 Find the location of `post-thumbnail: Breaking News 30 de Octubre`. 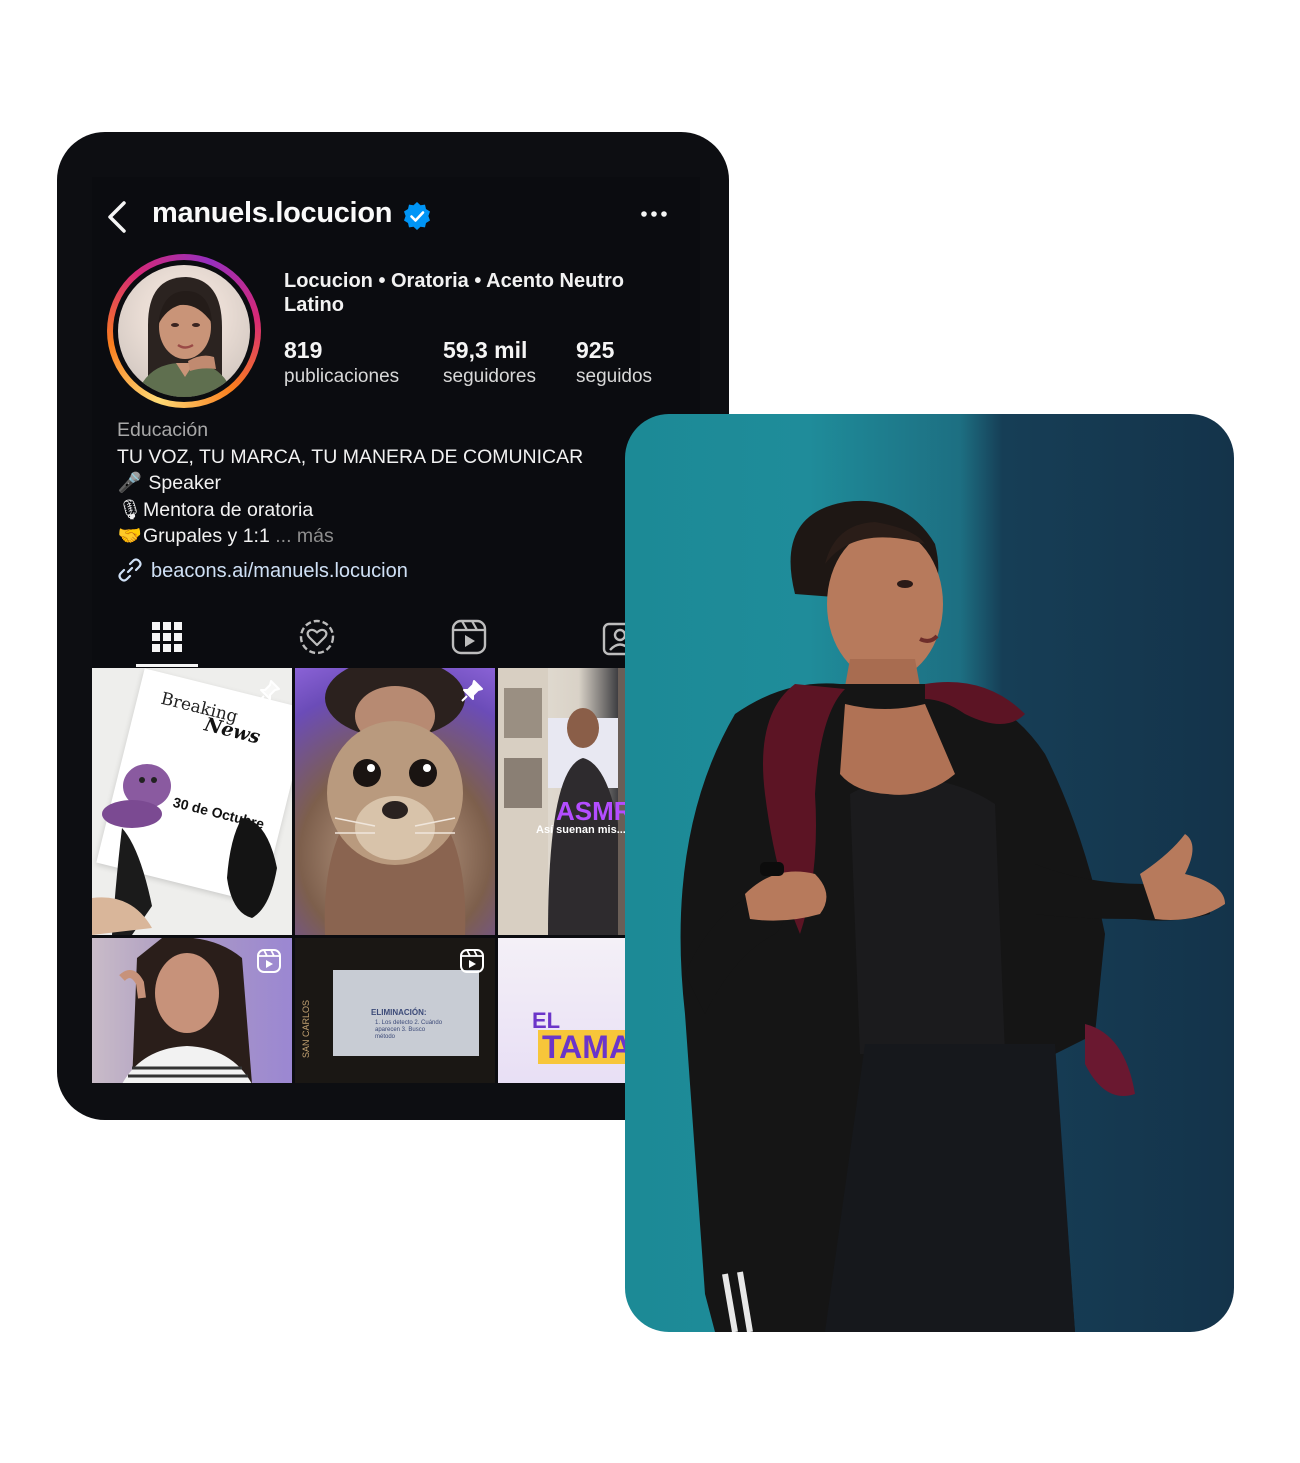

post-thumbnail: Breaking News 30 de Octubre is located at coordinates (192, 801).